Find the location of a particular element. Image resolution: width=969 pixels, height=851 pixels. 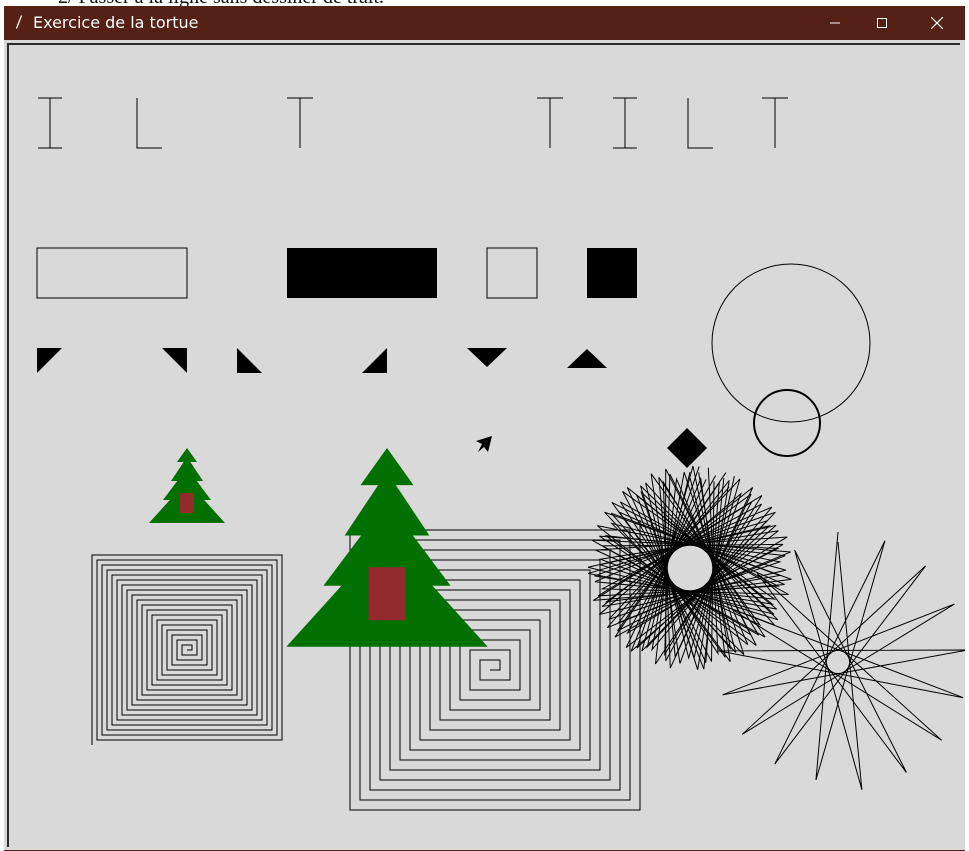

outline-rectangle is located at coordinates (112, 273).